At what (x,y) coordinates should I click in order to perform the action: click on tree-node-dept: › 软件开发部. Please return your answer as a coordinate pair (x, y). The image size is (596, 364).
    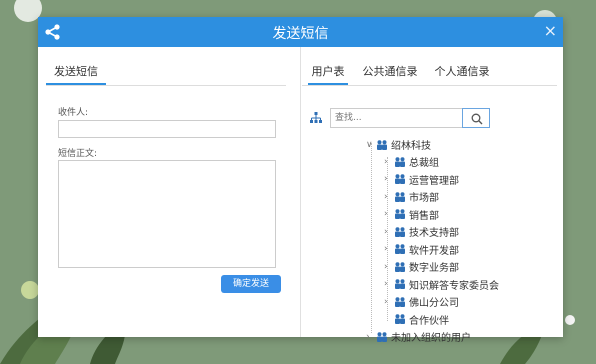
    Looking at the image, I should click on (421, 250).